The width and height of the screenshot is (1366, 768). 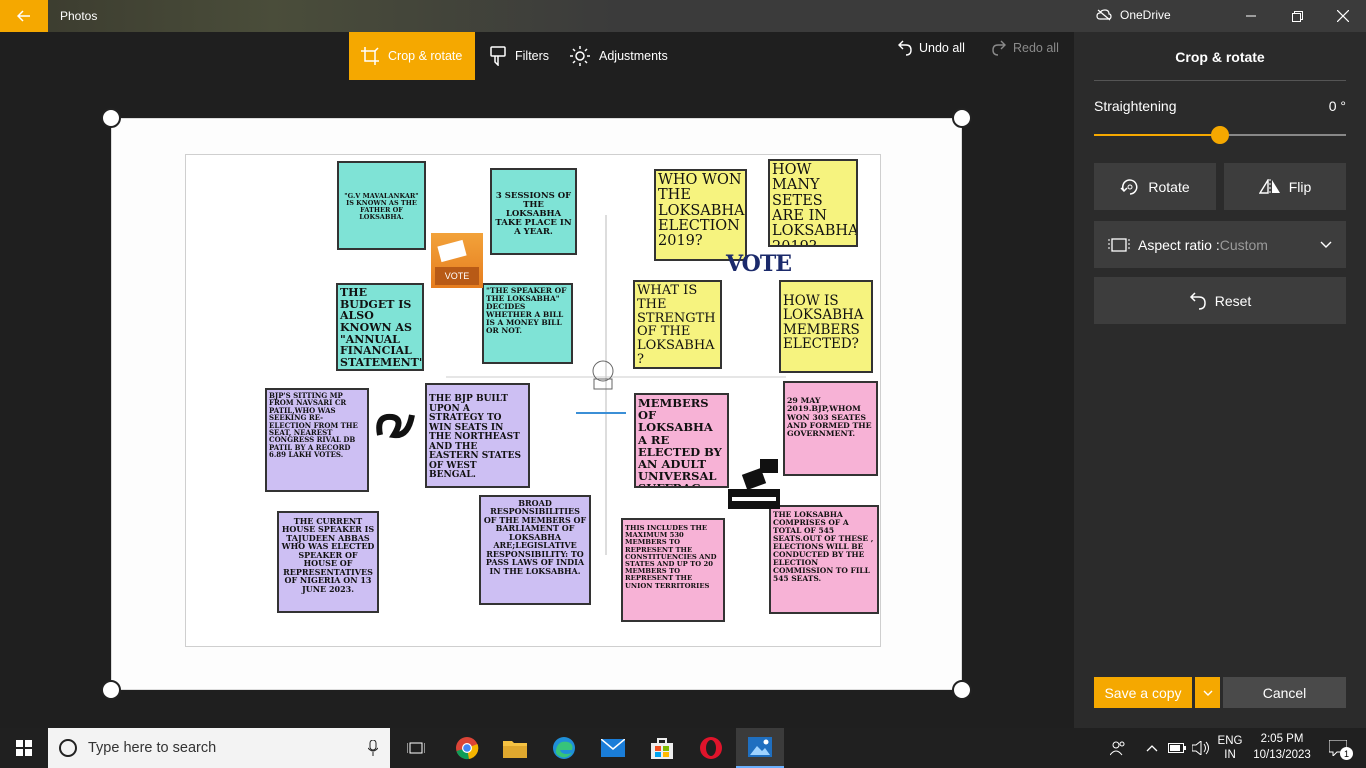 I want to click on app-title: Photos, so click(x=79, y=16).